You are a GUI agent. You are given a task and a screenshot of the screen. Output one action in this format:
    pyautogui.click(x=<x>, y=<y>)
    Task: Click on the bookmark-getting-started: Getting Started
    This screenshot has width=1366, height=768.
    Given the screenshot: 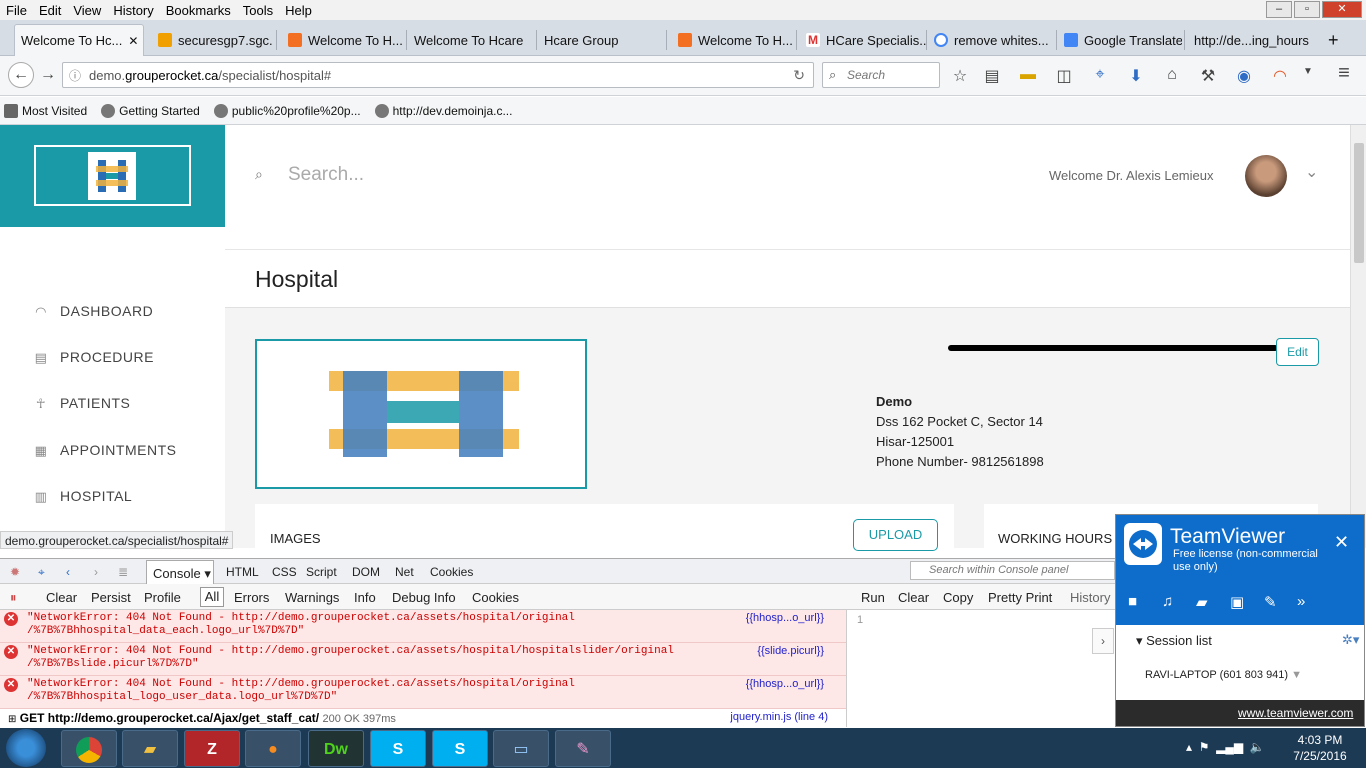 What is the action you would take?
    pyautogui.click(x=150, y=110)
    